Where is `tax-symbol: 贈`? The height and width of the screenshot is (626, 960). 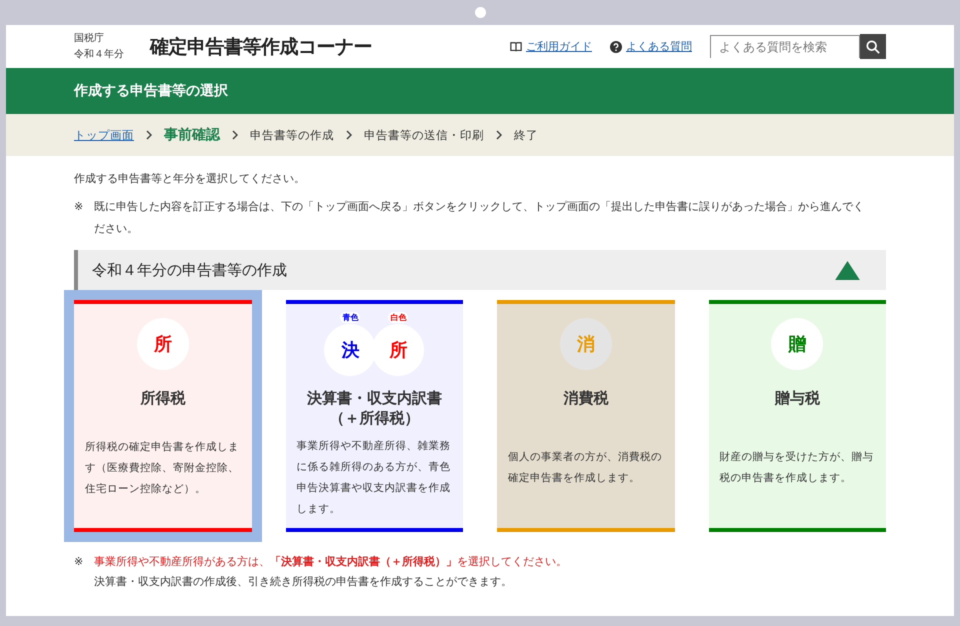
tax-symbol: 贈 is located at coordinates (797, 344).